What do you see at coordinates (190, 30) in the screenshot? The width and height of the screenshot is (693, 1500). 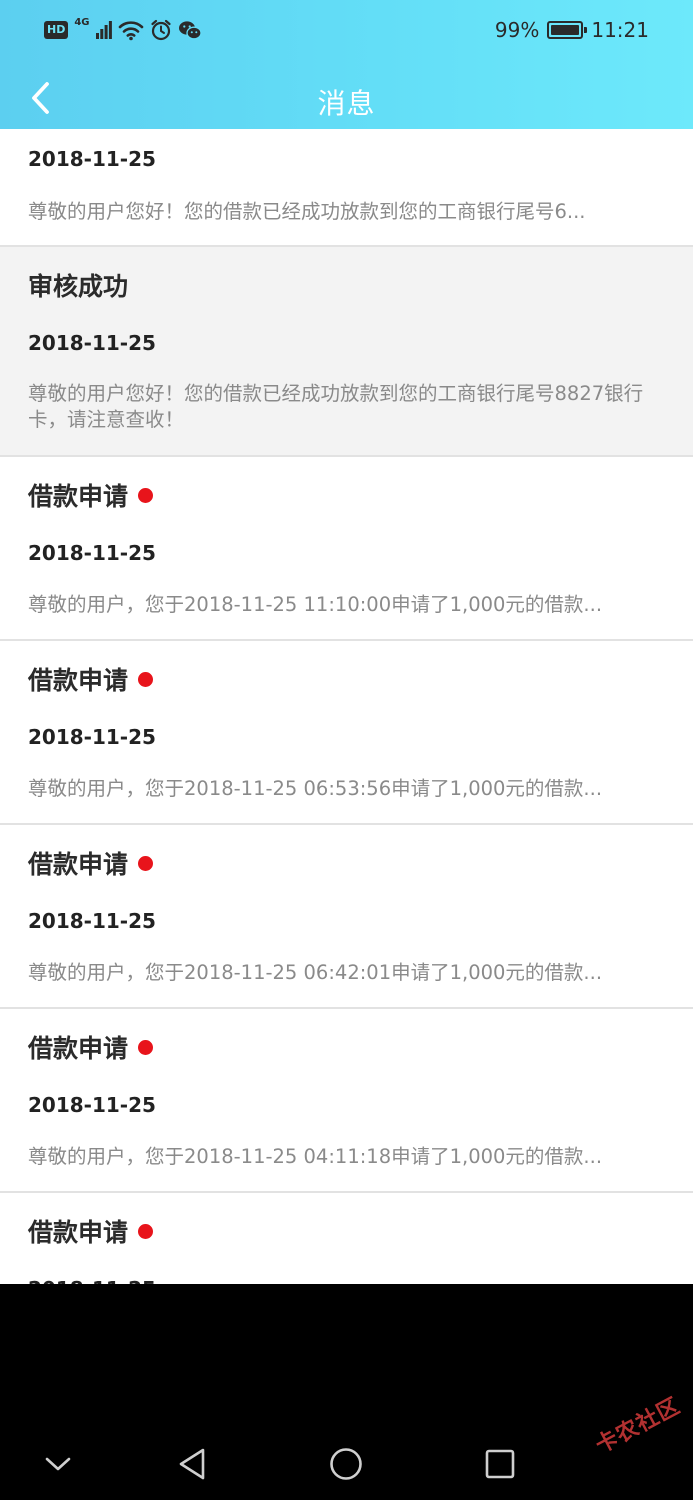 I see `wechat-icon` at bounding box center [190, 30].